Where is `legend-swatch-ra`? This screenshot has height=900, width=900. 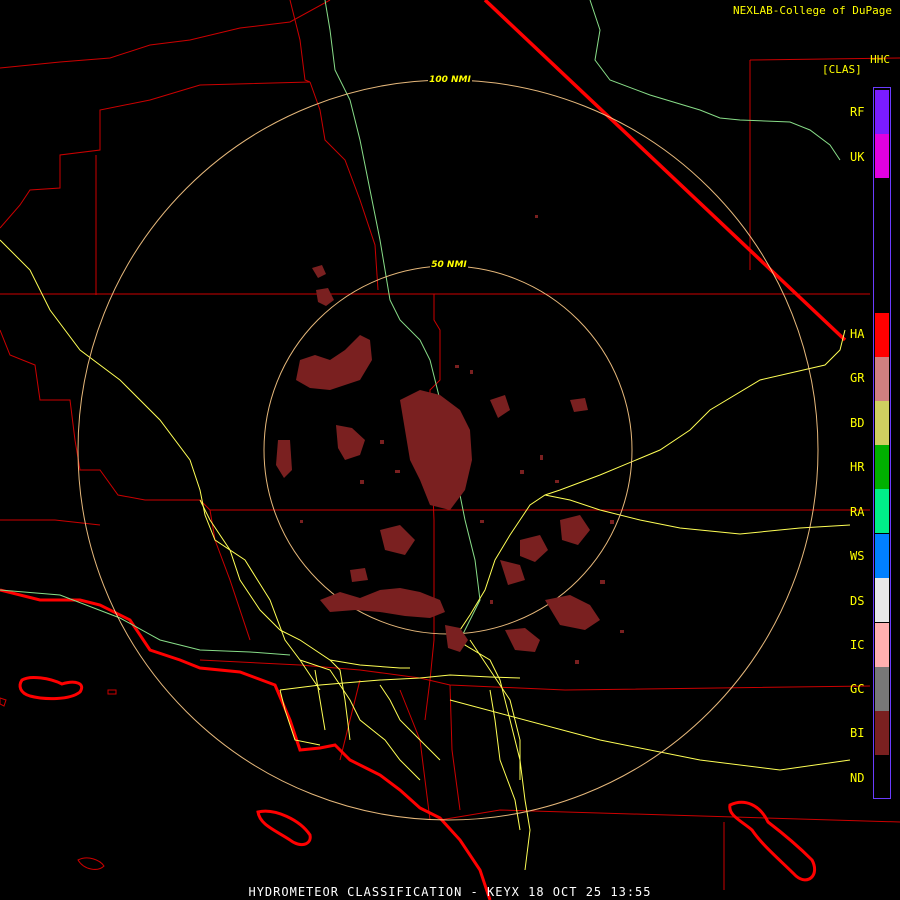 legend-swatch-ra is located at coordinates (882, 511).